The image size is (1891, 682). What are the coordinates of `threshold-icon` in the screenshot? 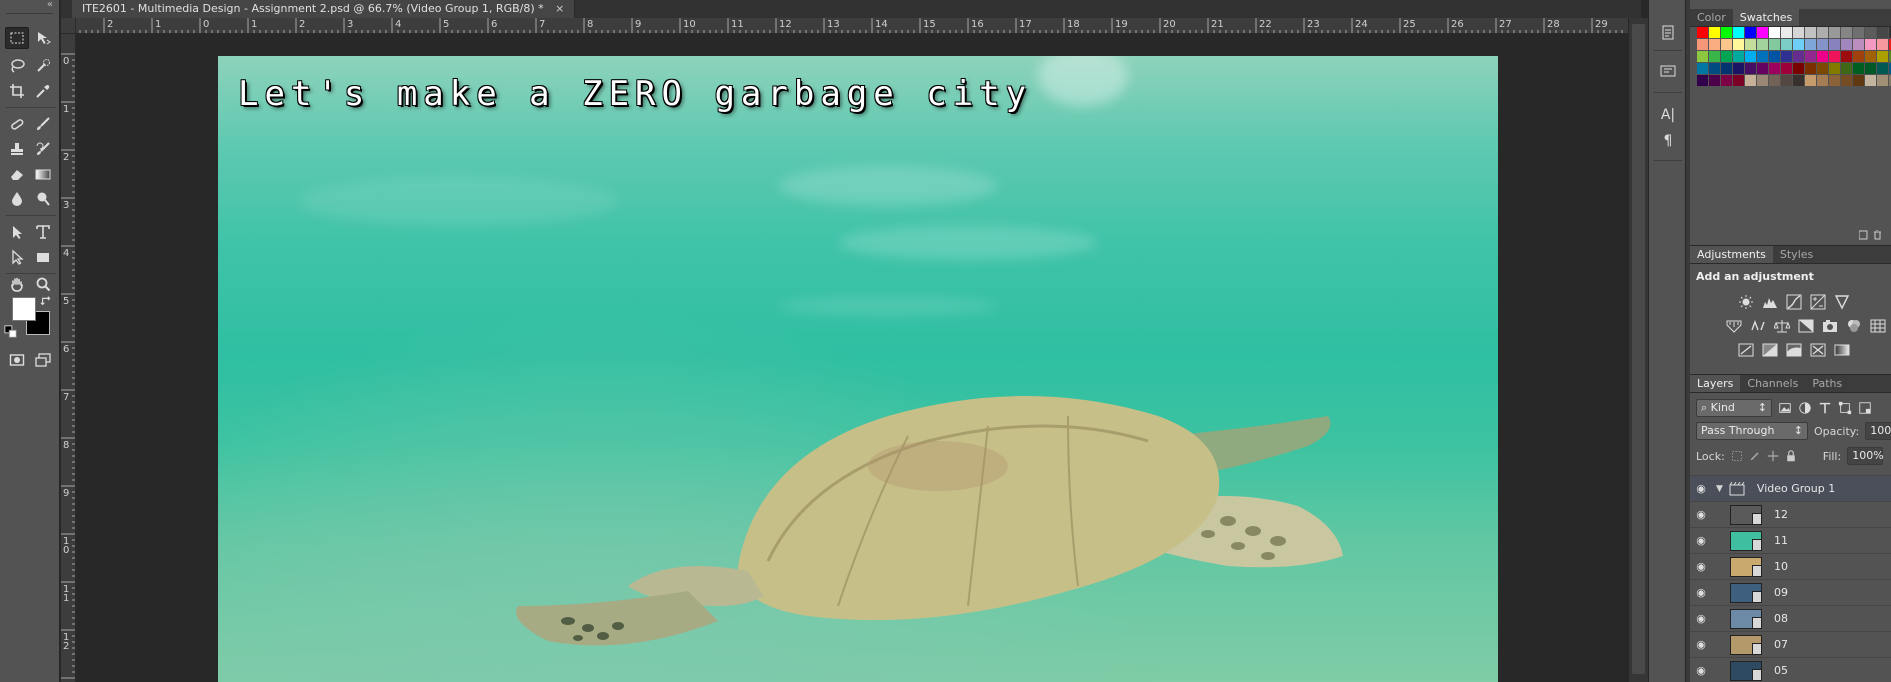 It's located at (1794, 350).